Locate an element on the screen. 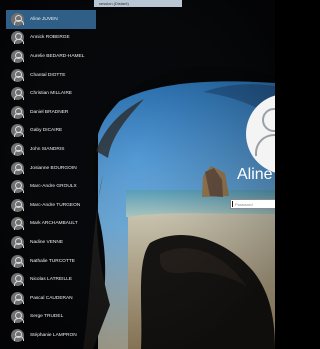  user-marc-andre-turgeon: Marc-Andre TURGEON is located at coordinates (51, 205).